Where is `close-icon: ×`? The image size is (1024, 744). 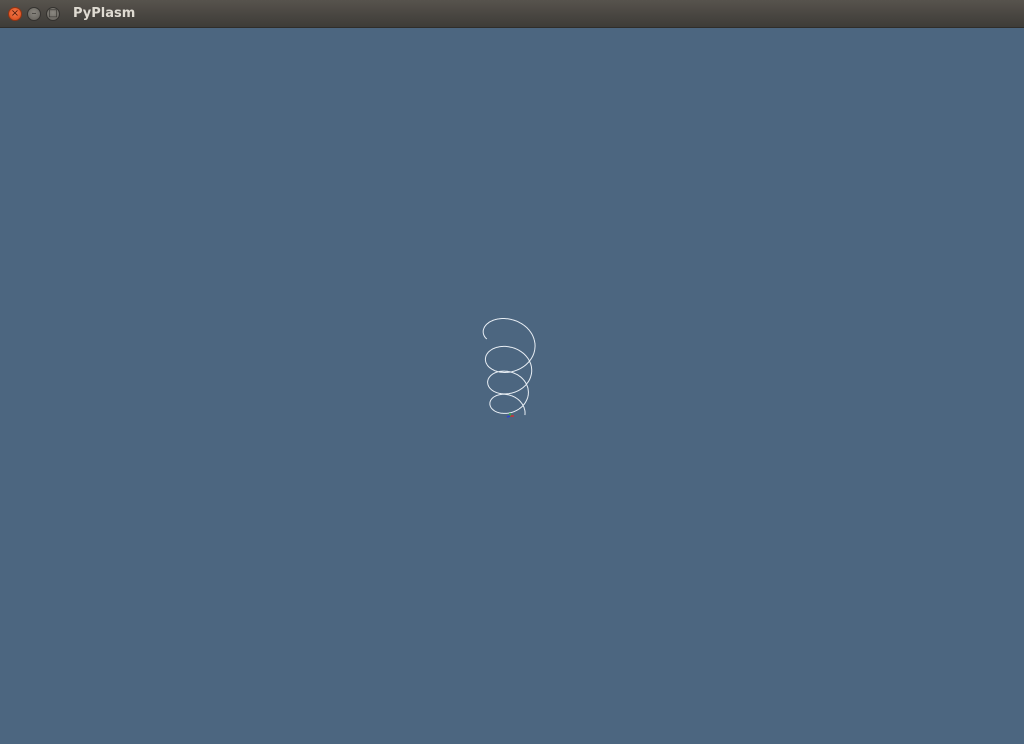 close-icon: × is located at coordinates (15, 13).